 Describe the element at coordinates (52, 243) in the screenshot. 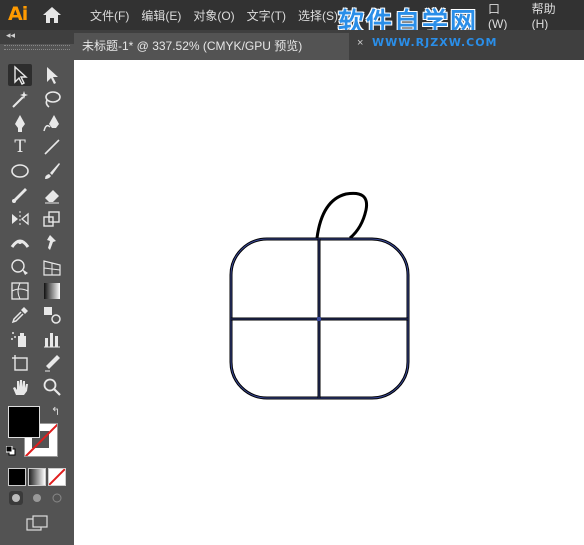

I see `puppet-warp-tool-icon` at that location.